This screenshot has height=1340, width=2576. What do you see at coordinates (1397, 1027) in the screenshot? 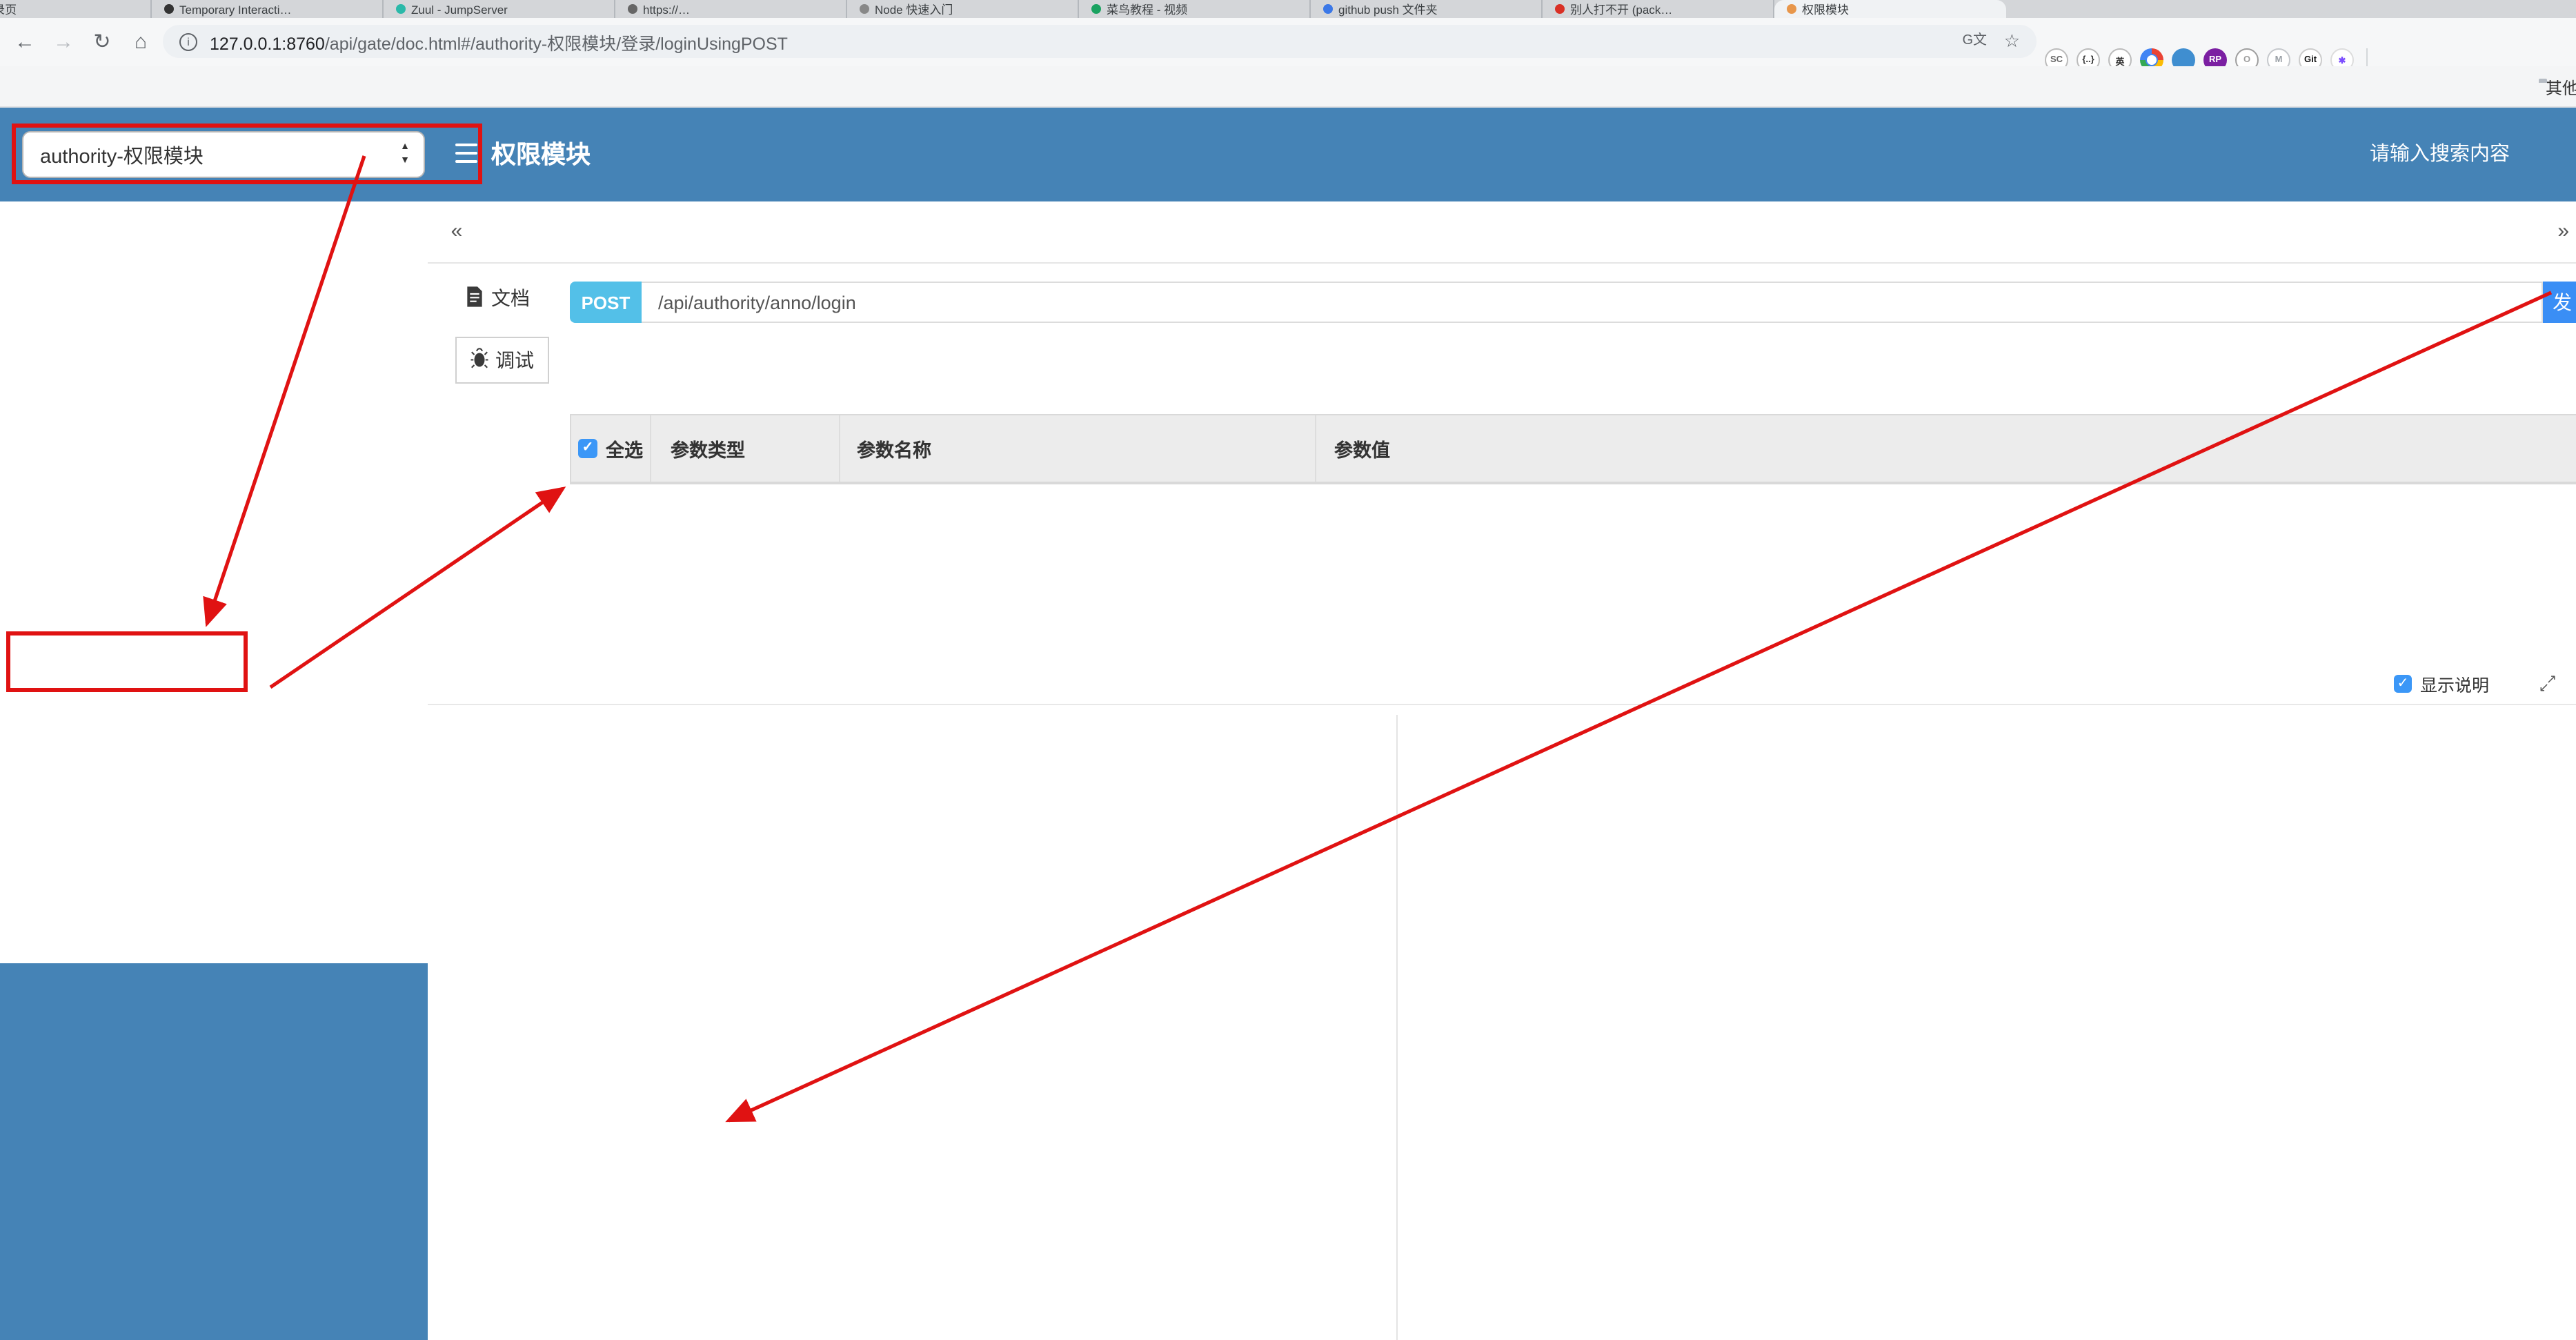
I see `annotation-separator` at bounding box center [1397, 1027].